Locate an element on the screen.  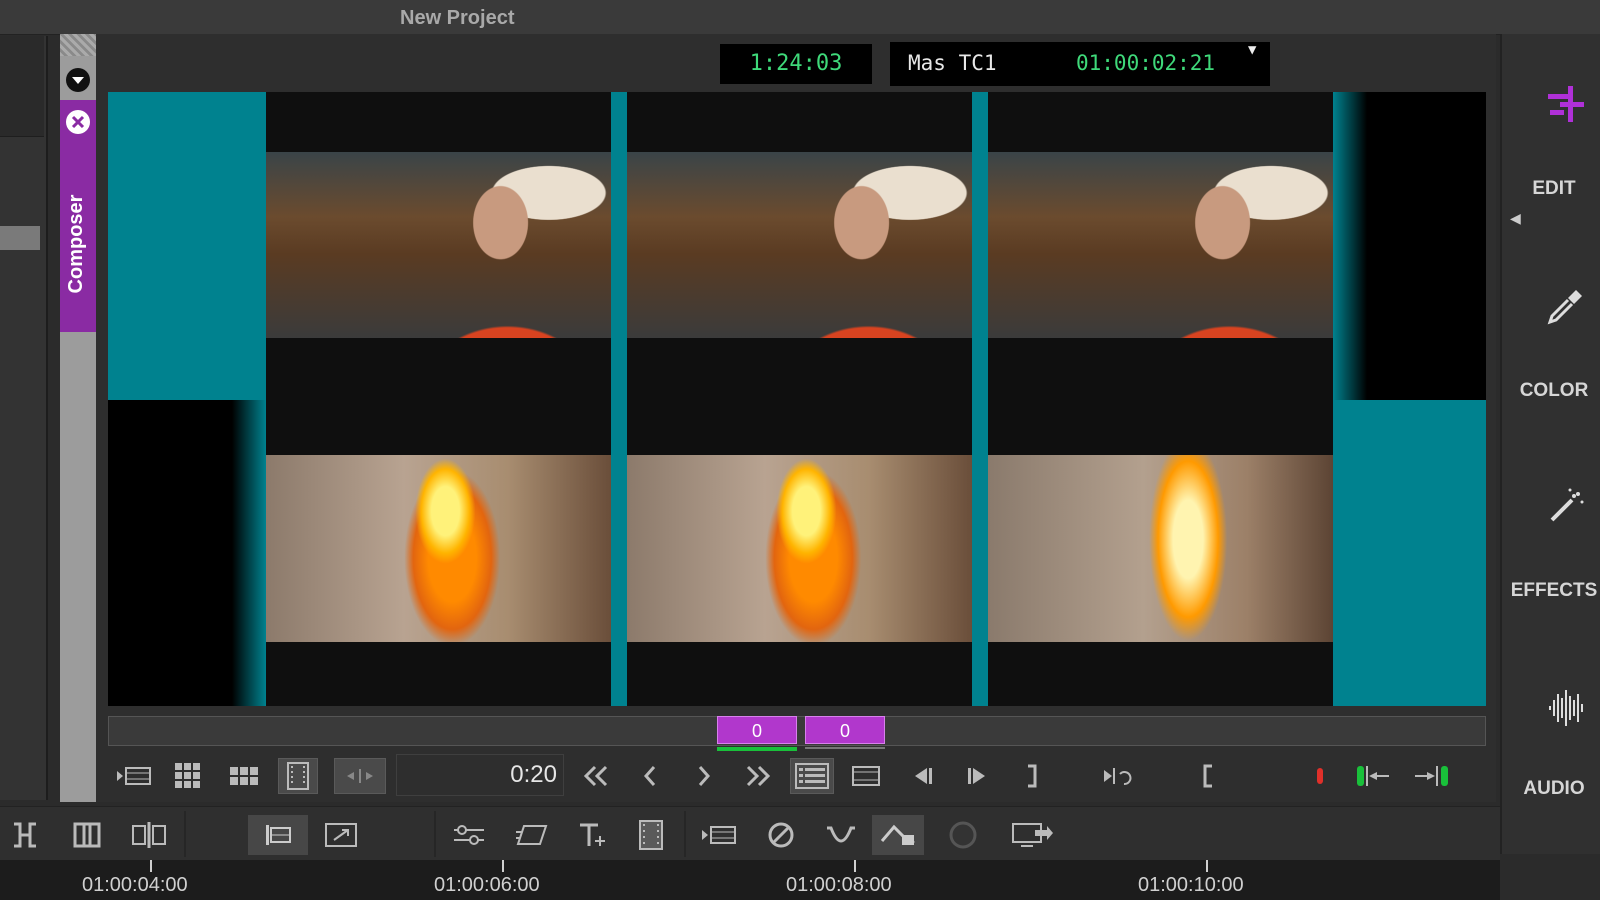
ruler-label: 01:00:10:00 is located at coordinates (1191, 885).